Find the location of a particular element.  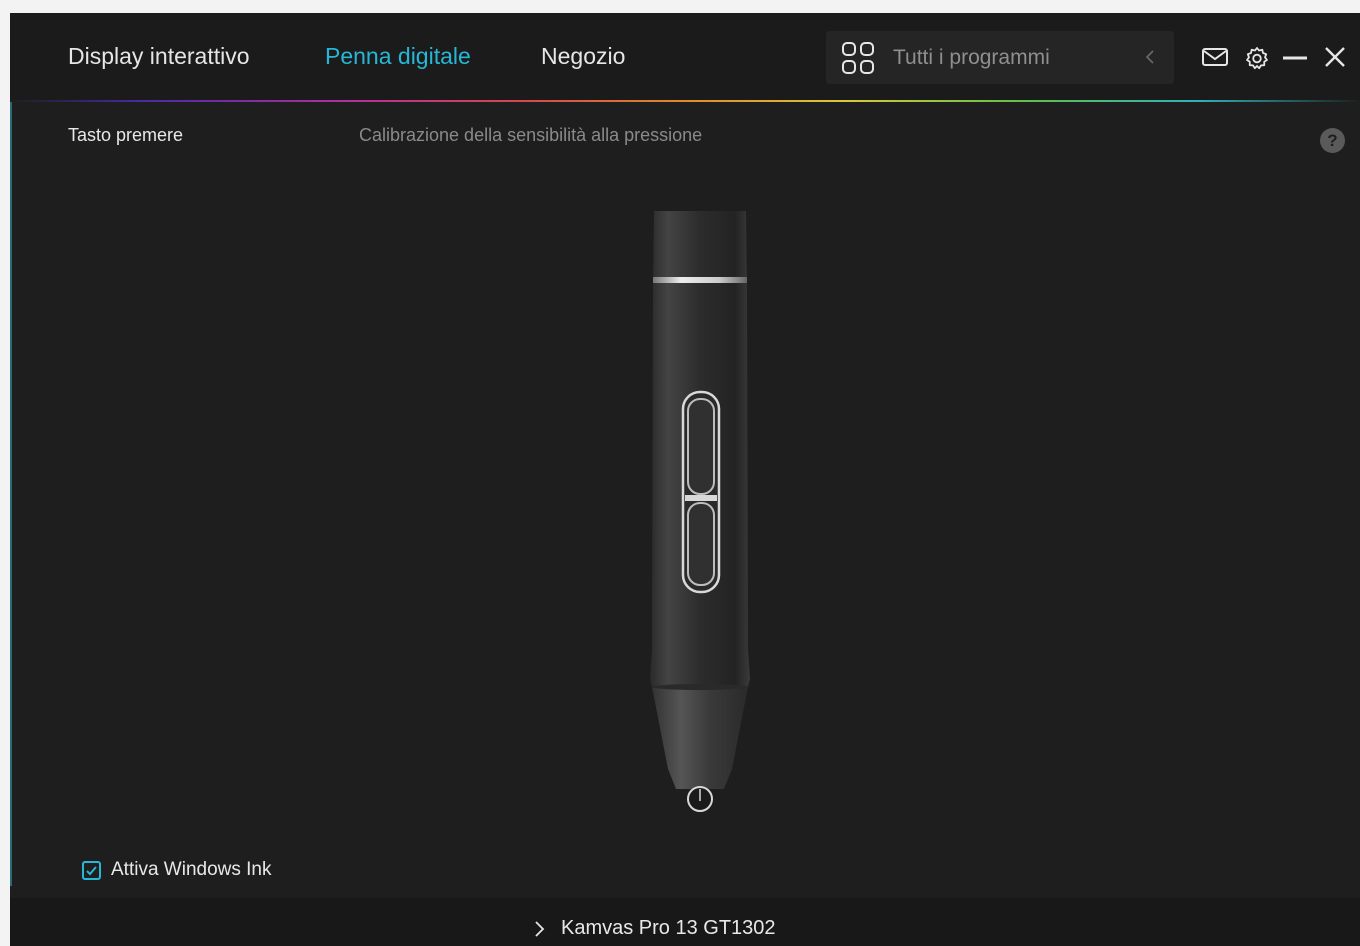

chevron-left-icon is located at coordinates (1150, 57).